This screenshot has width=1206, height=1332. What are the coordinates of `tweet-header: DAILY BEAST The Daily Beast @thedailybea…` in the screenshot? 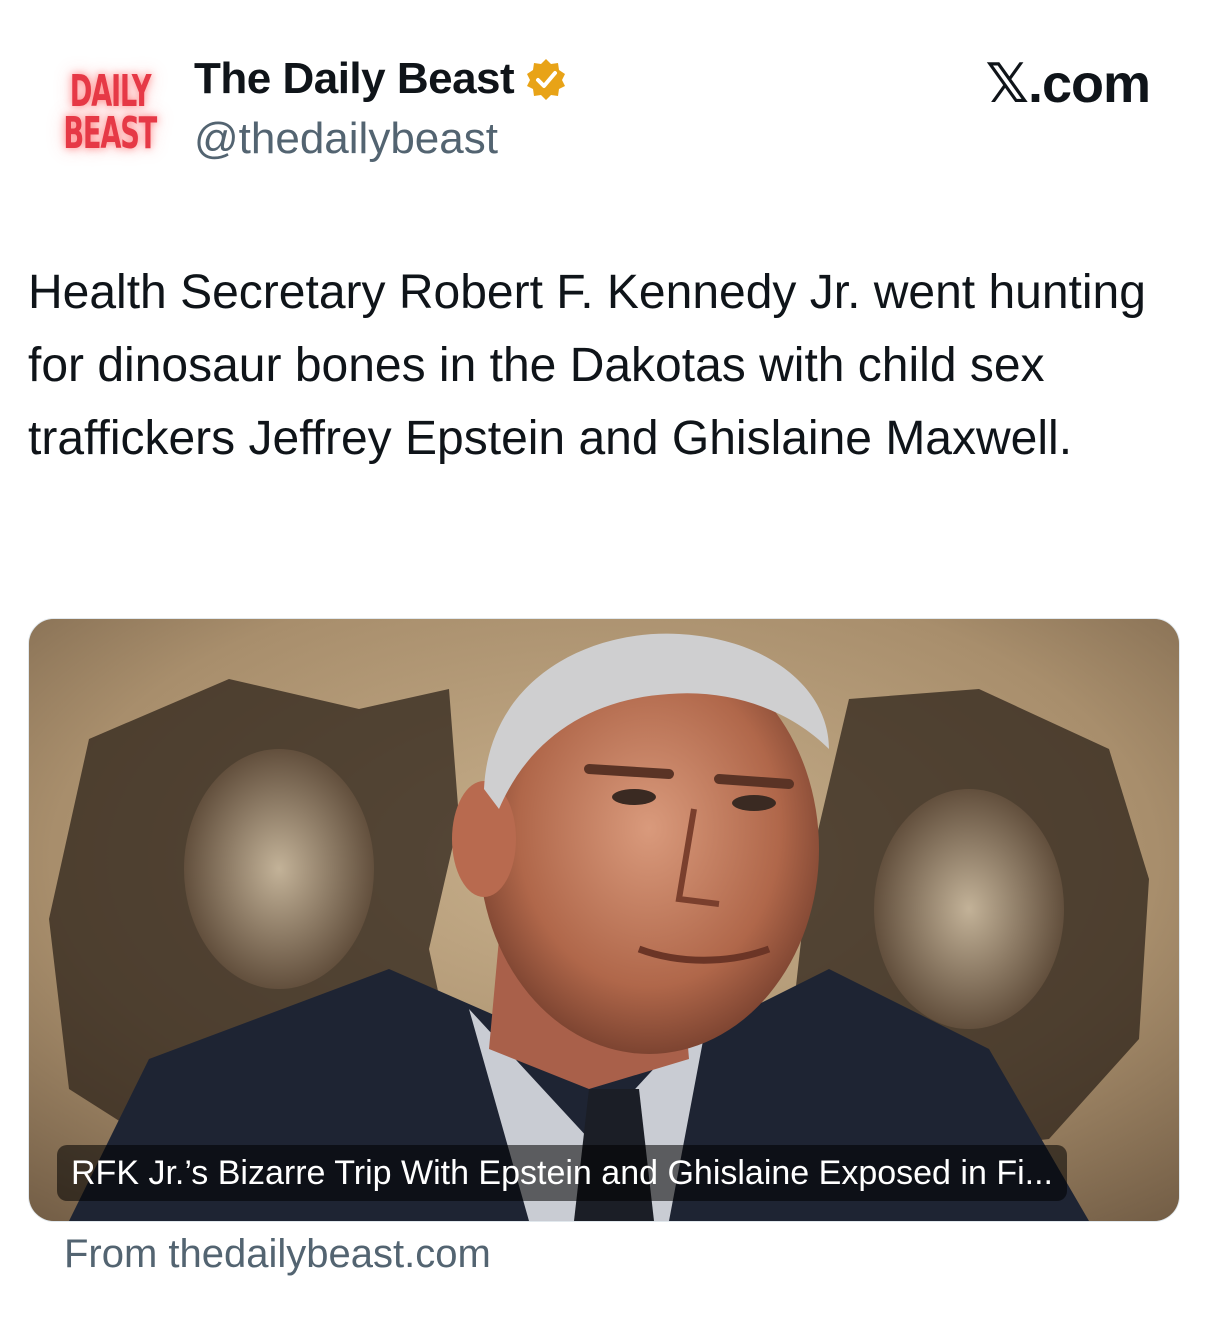 It's located at (603, 113).